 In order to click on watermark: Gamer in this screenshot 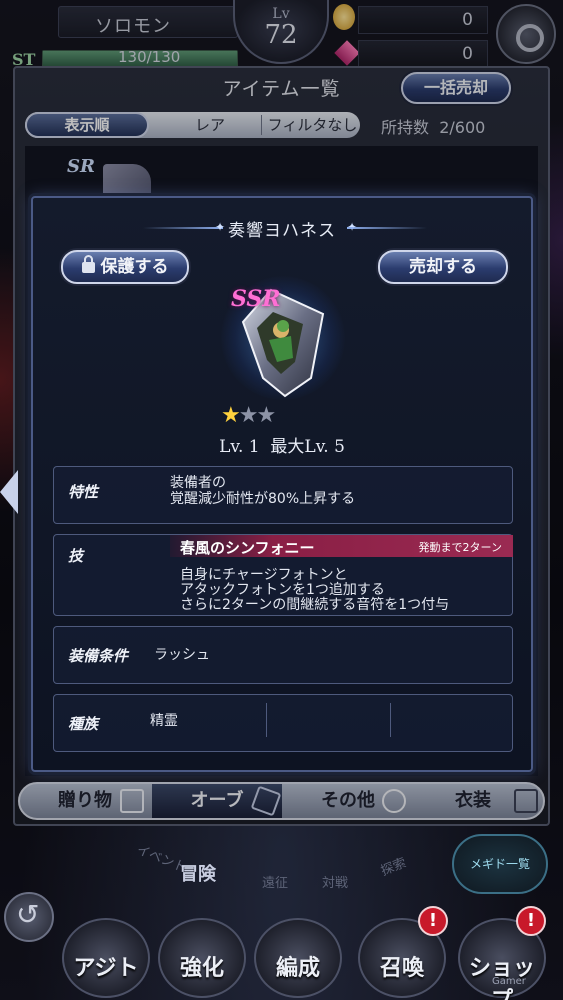, I will do `click(509, 981)`.